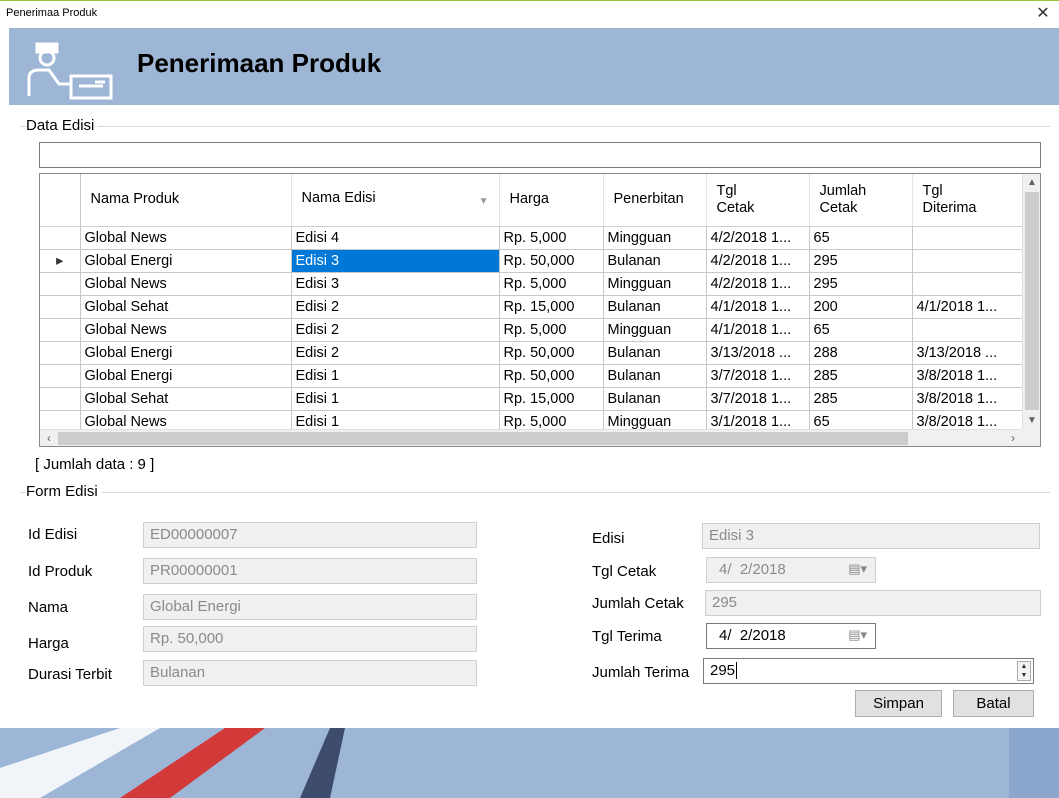 The image size is (1059, 798). Describe the element at coordinates (758, 200) in the screenshot. I see `column-header-tgl-cetak: Tgl Cetak` at that location.